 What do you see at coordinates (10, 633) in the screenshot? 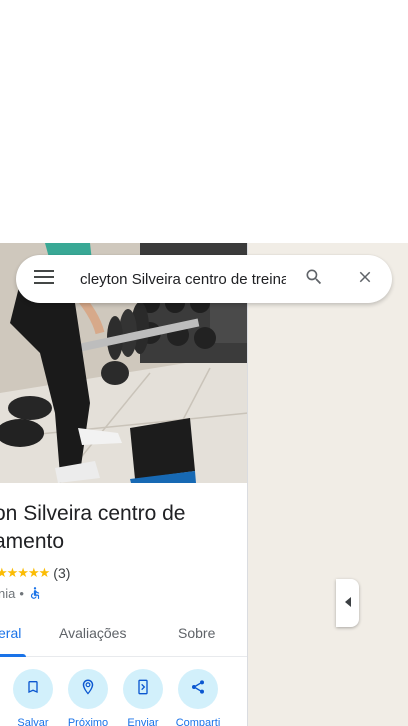
I see `tab-overview: eral` at bounding box center [10, 633].